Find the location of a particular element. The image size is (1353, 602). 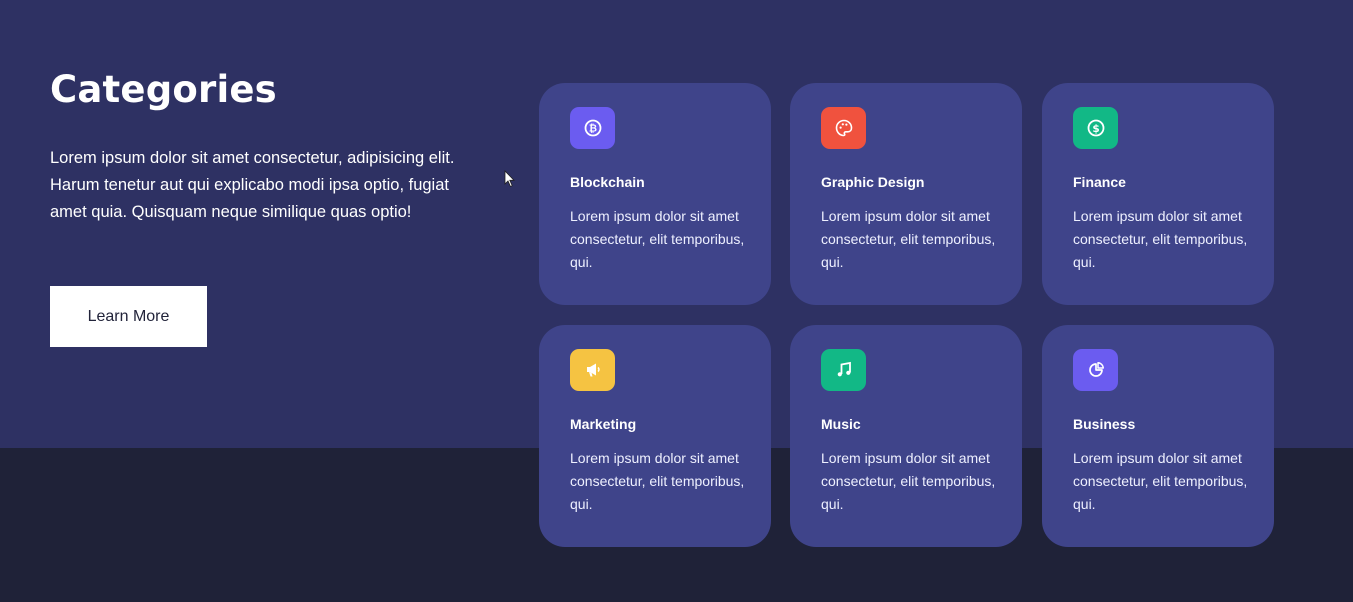

icon-box: $ is located at coordinates (1095, 128).